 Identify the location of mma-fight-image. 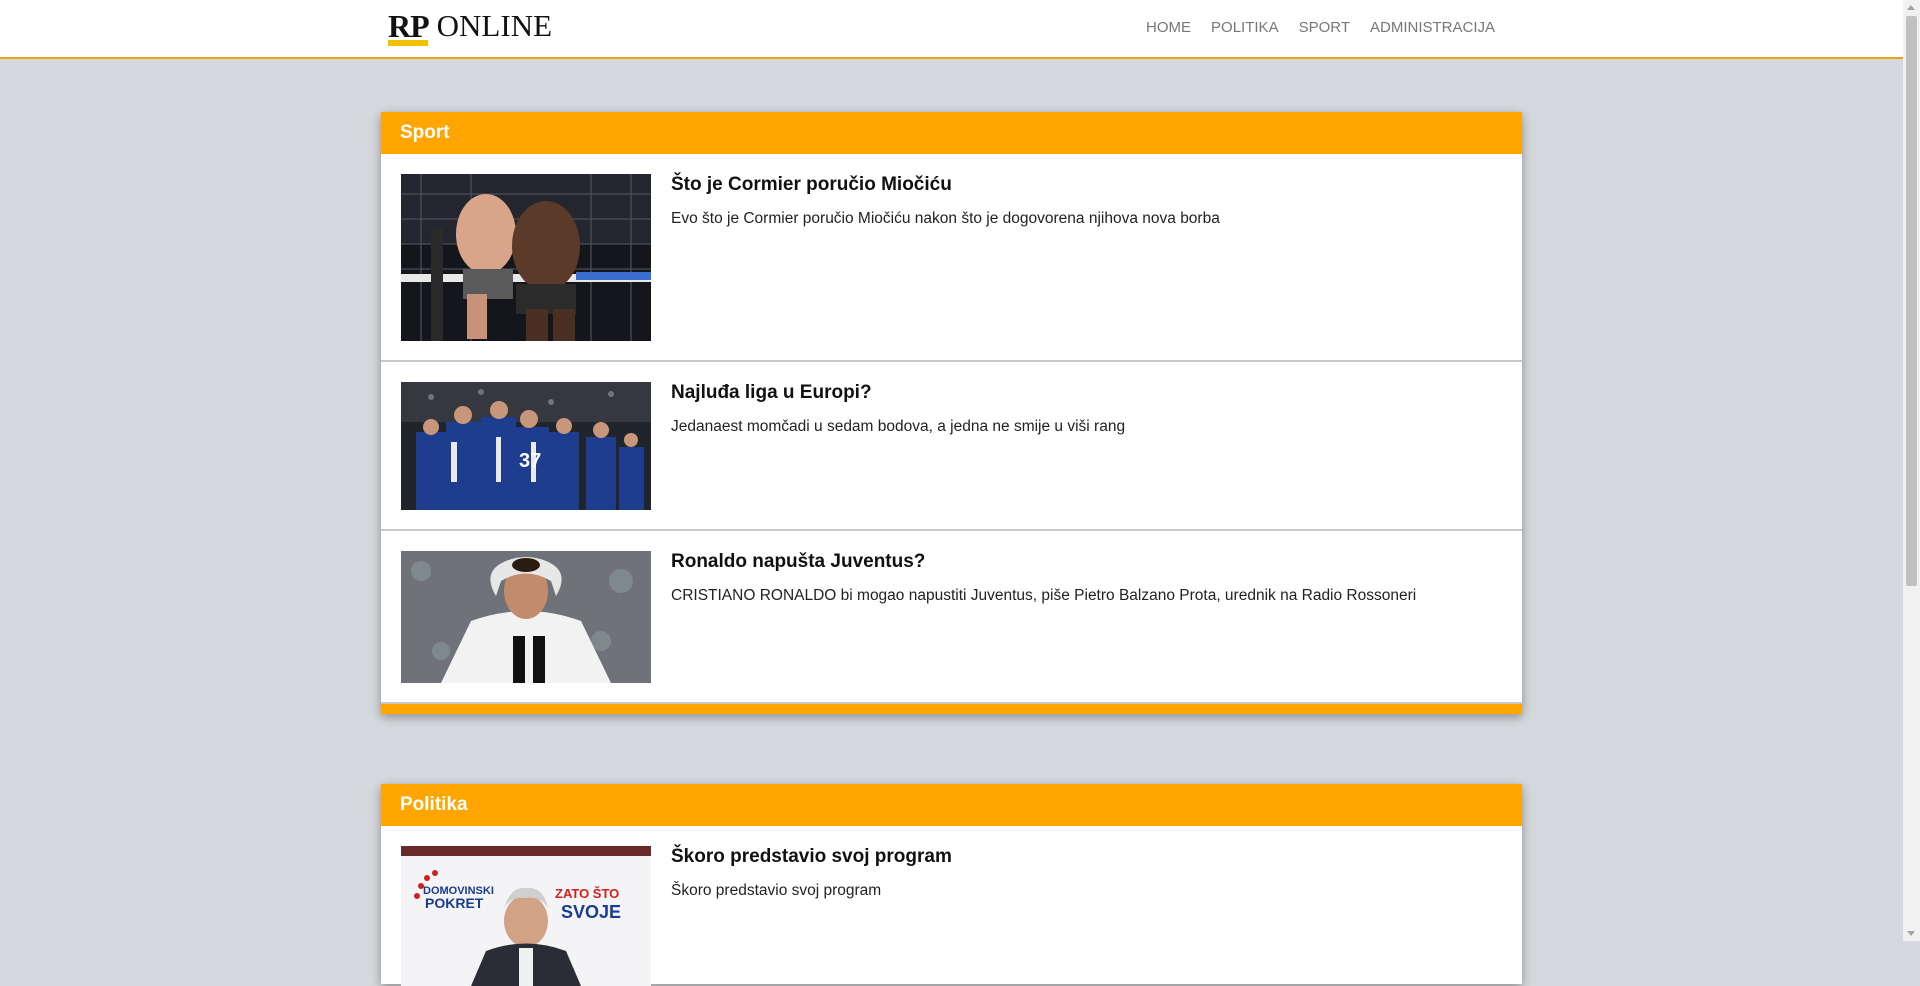
(526, 257).